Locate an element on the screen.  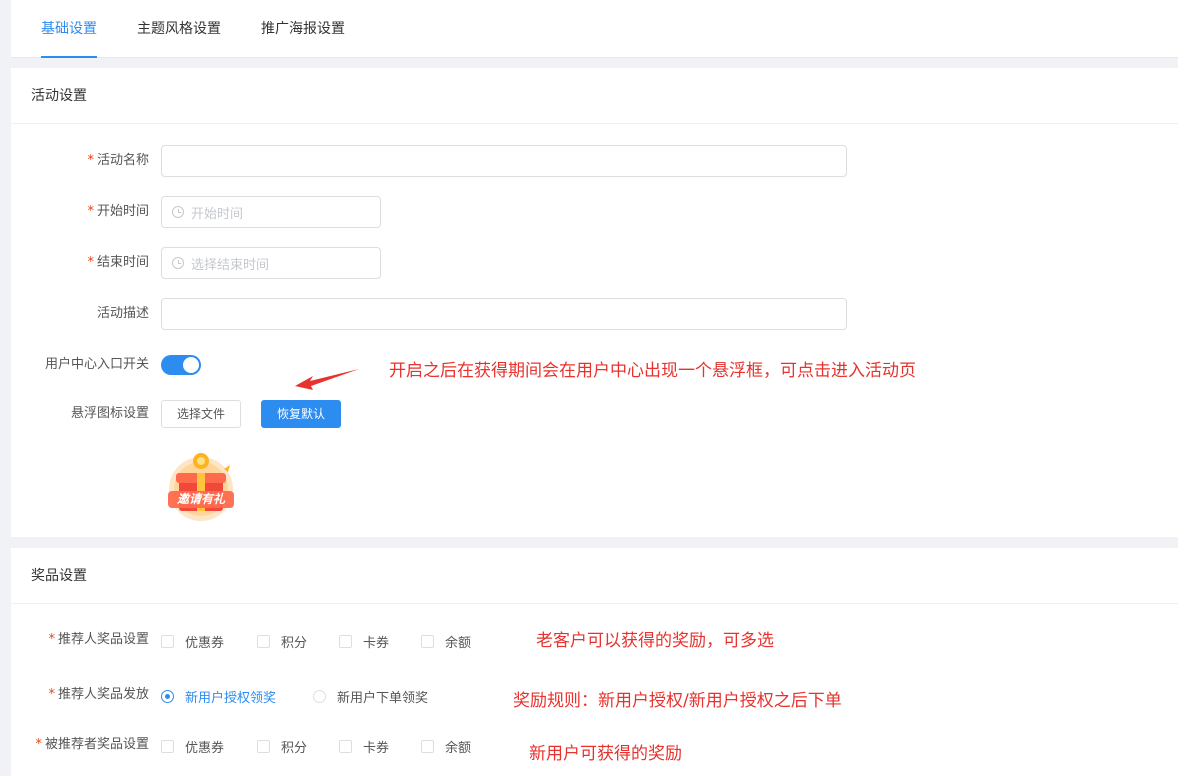
prize-settings-title: 奖品设置 is located at coordinates (594, 576).